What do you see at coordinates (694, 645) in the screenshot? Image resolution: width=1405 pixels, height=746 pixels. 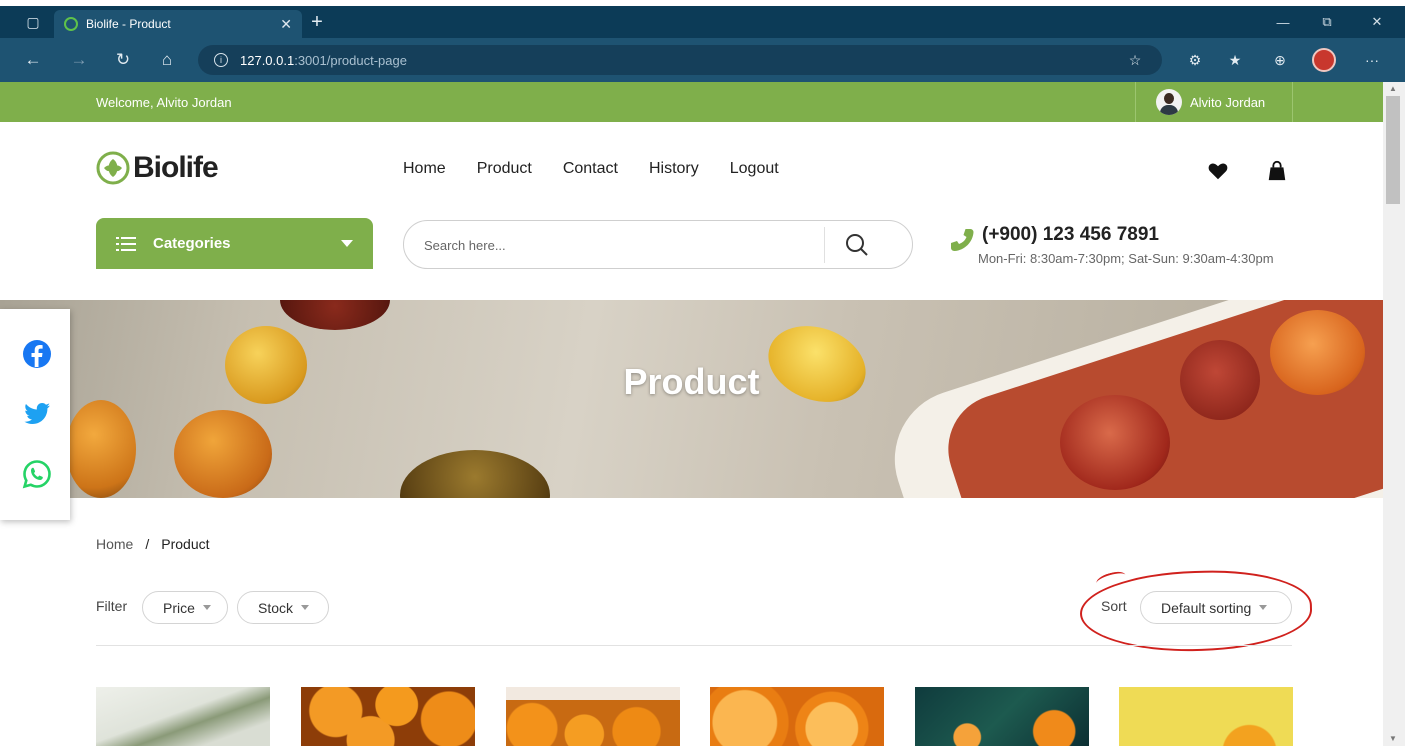 I see `divider-line` at bounding box center [694, 645].